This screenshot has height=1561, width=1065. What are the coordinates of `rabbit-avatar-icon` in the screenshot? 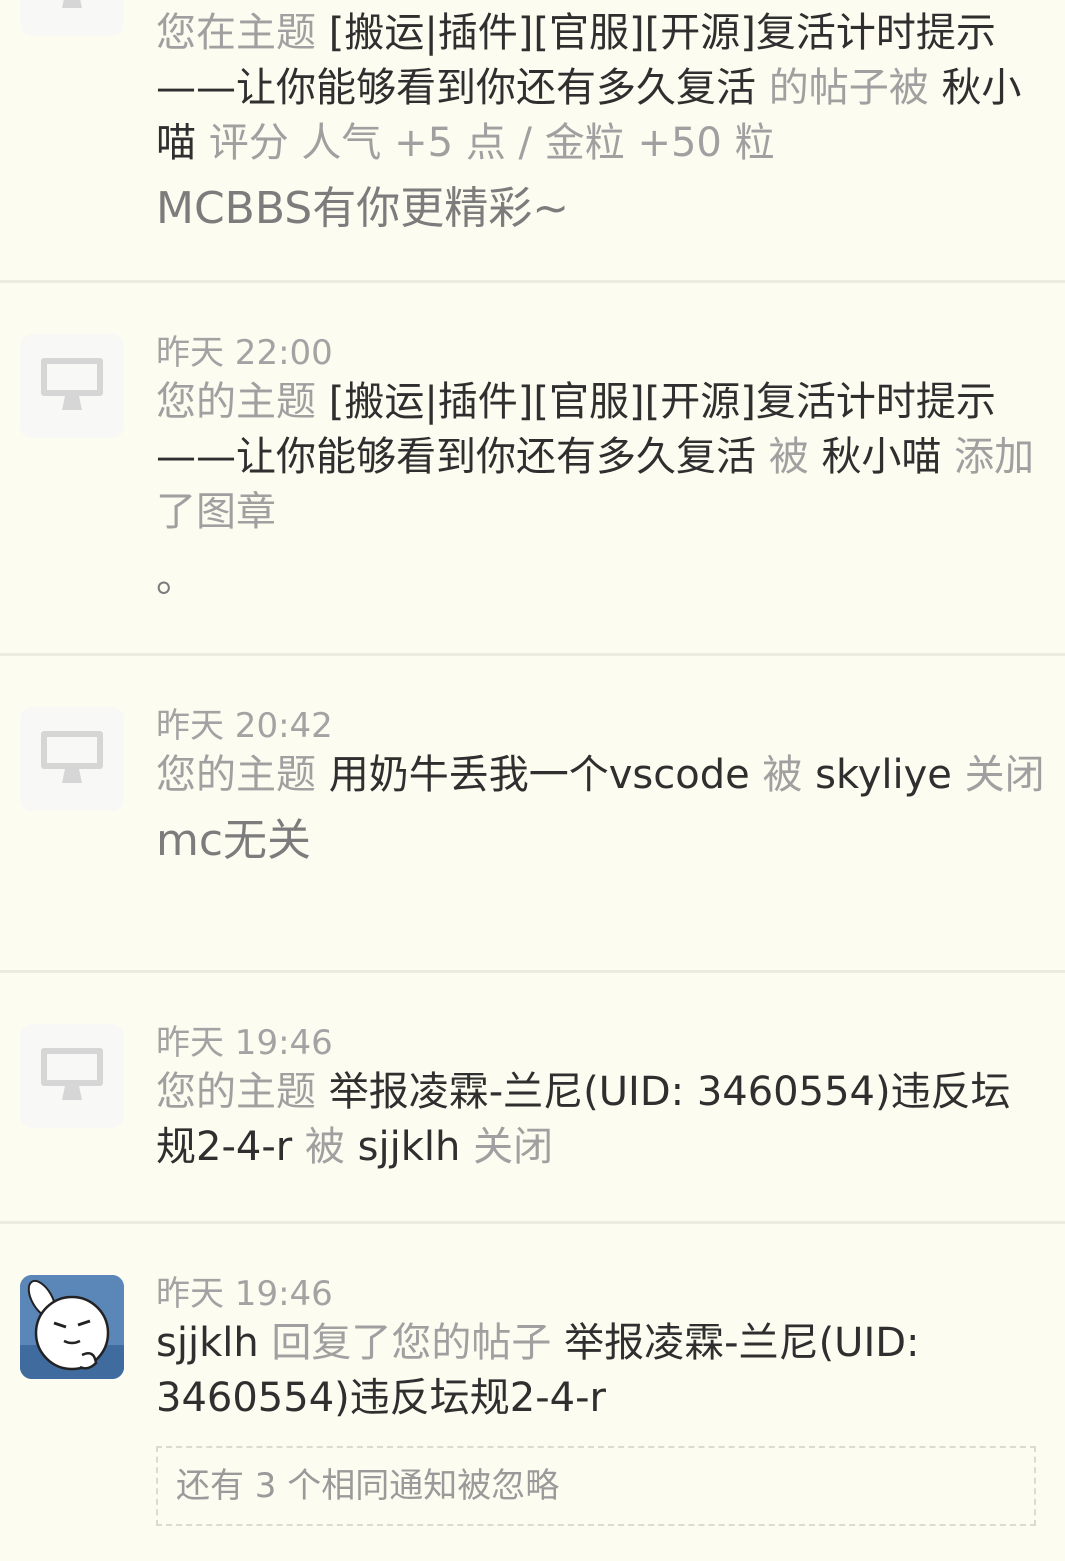 It's located at (72, 1327).